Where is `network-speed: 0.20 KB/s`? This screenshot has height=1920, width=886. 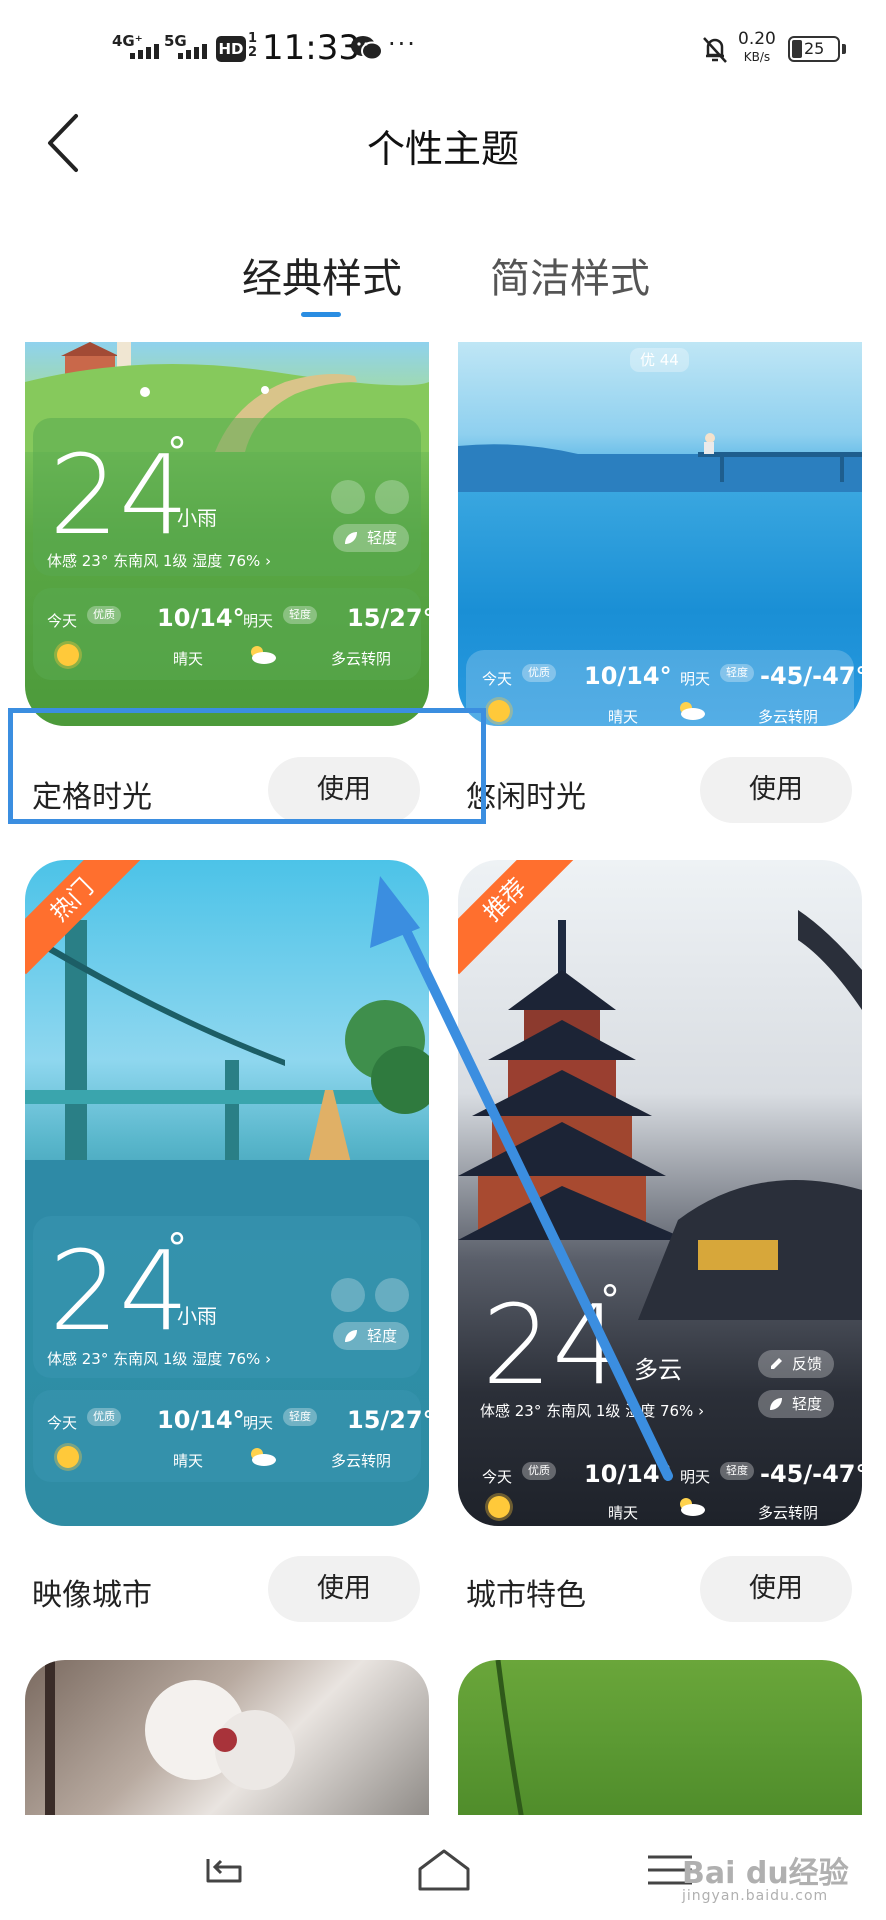 network-speed: 0.20 KB/s is located at coordinates (757, 46).